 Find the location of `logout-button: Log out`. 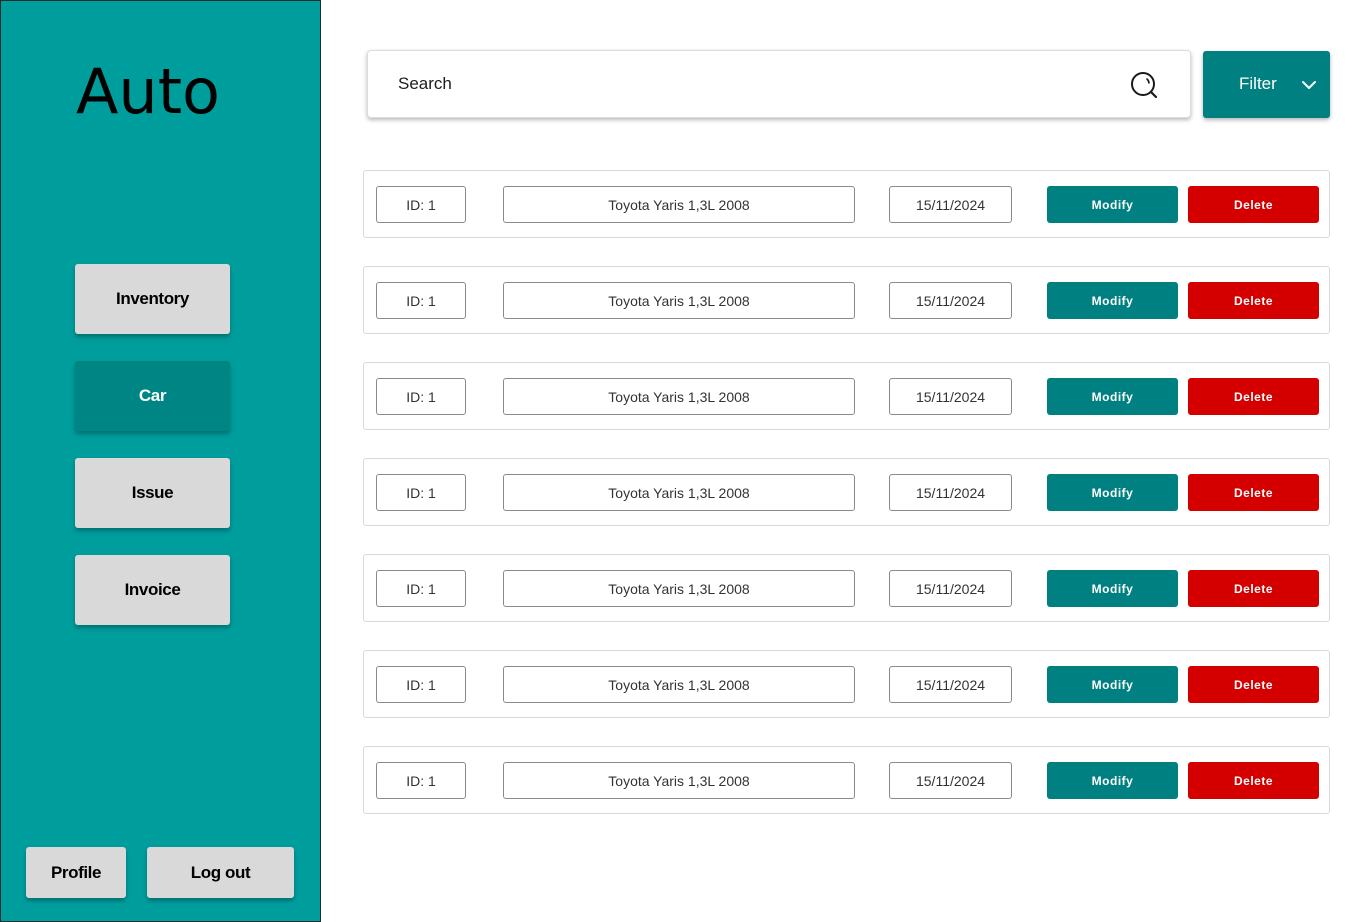

logout-button: Log out is located at coordinates (220, 872).